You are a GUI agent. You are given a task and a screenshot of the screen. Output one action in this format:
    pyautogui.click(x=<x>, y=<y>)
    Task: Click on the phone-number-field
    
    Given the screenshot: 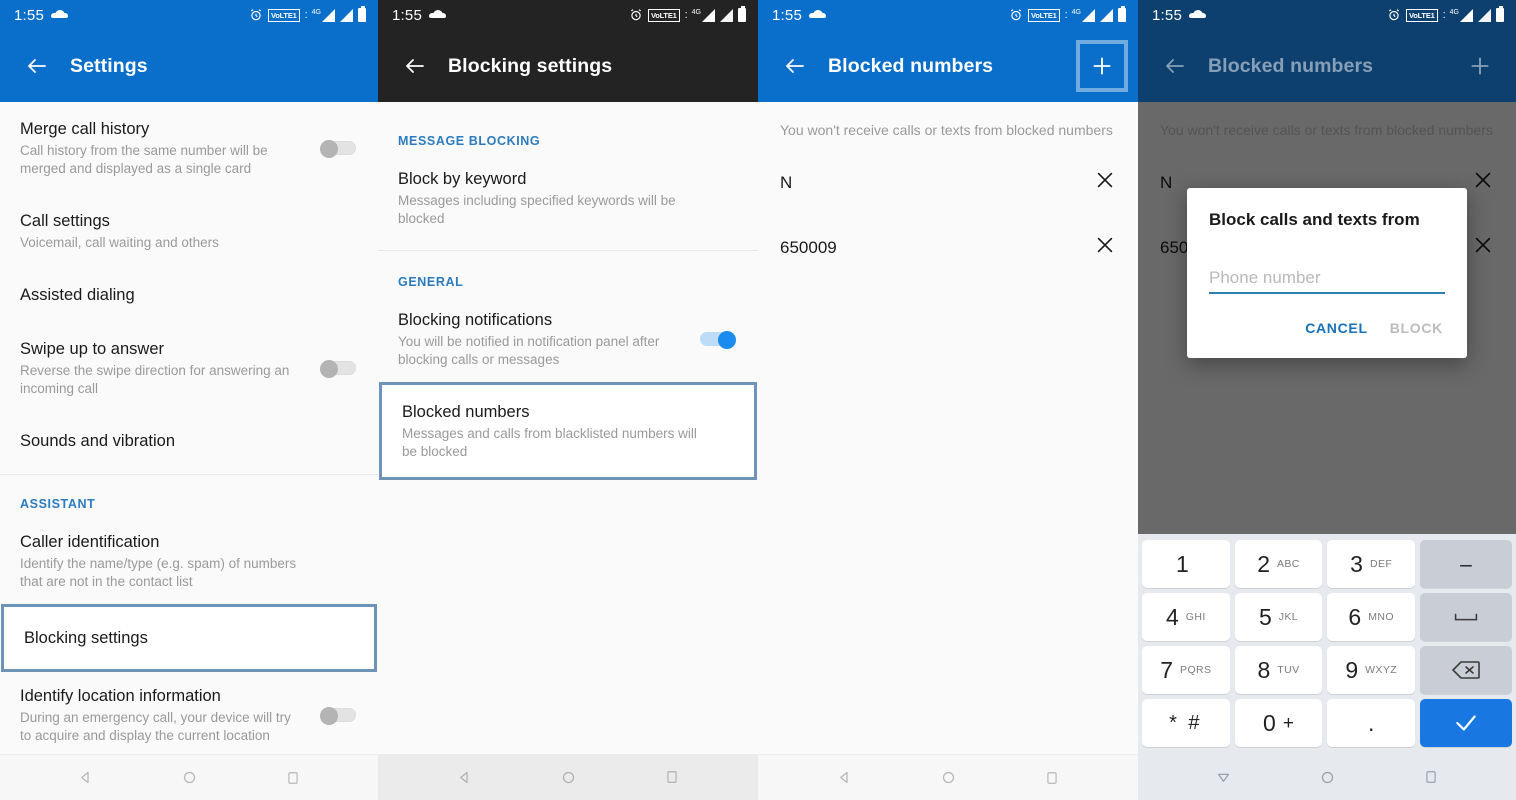 What is the action you would take?
    pyautogui.click(x=1327, y=281)
    